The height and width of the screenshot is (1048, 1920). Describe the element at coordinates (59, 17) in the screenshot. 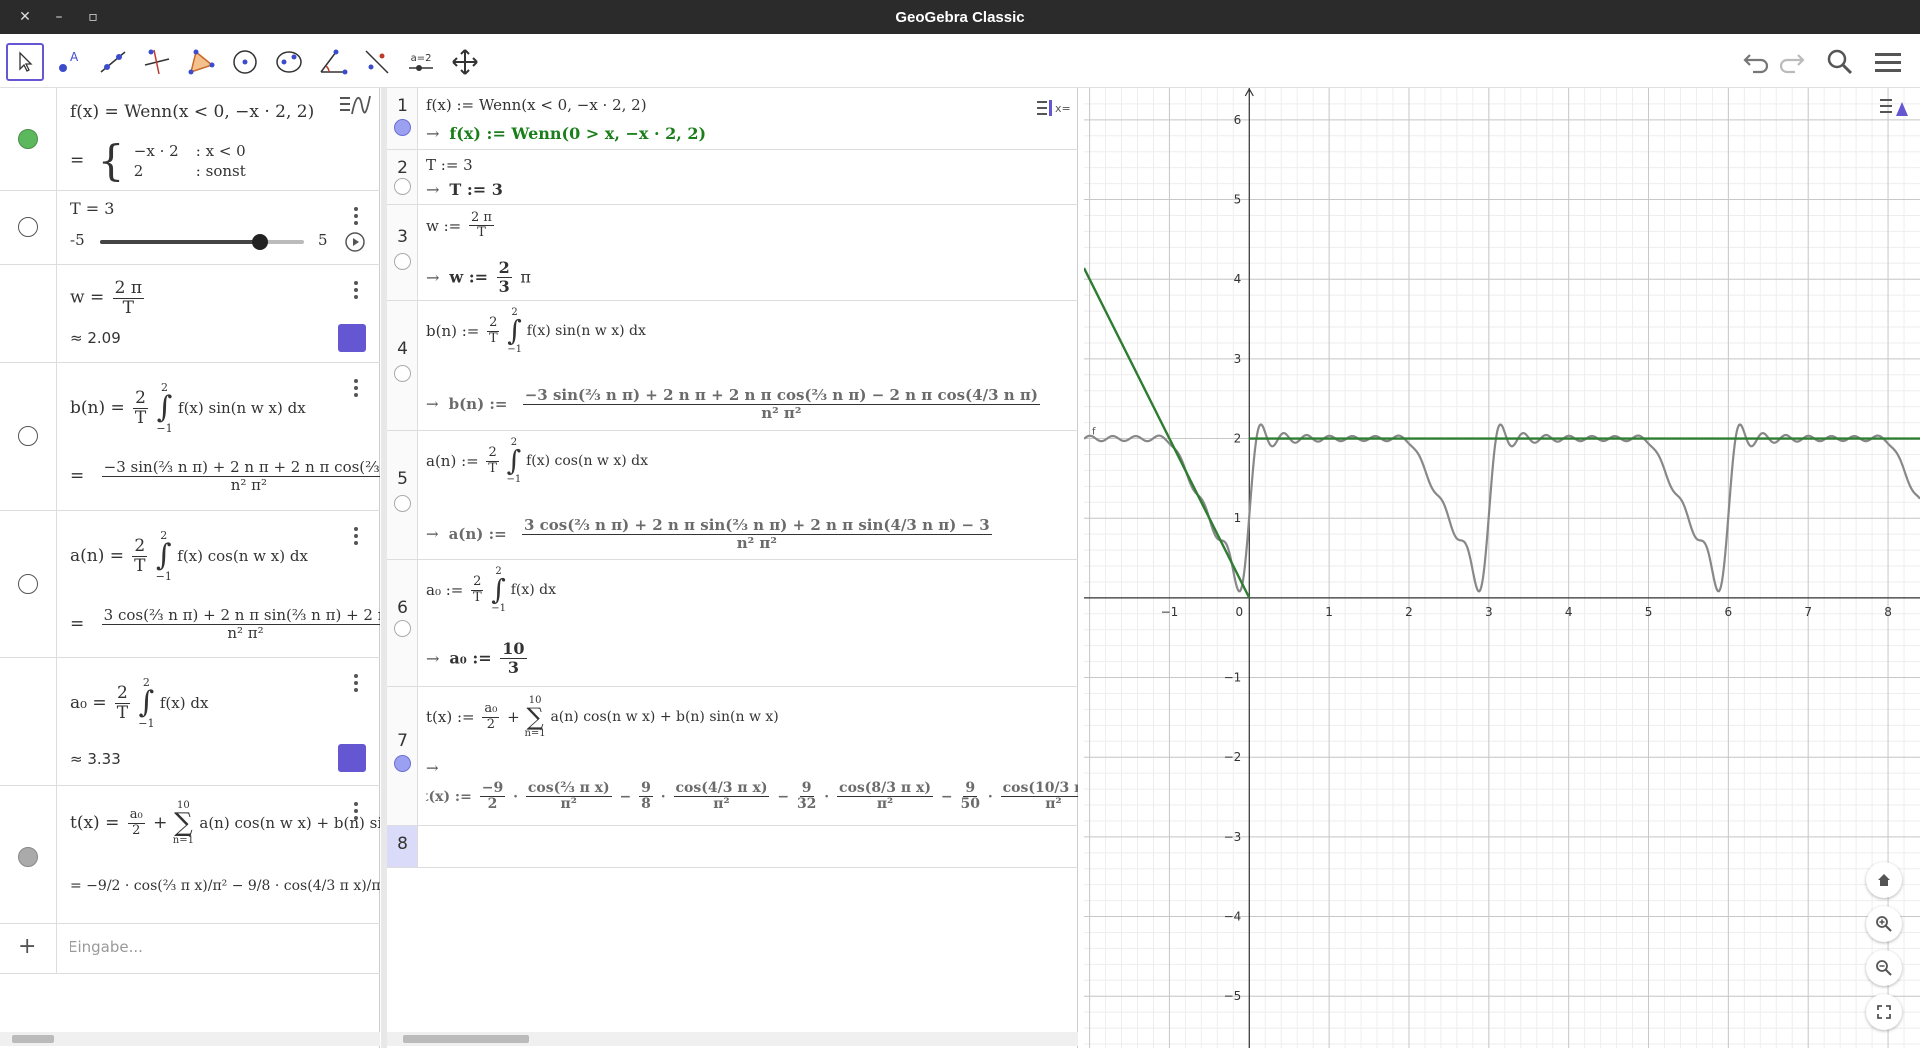

I see `minimize-button: –` at that location.